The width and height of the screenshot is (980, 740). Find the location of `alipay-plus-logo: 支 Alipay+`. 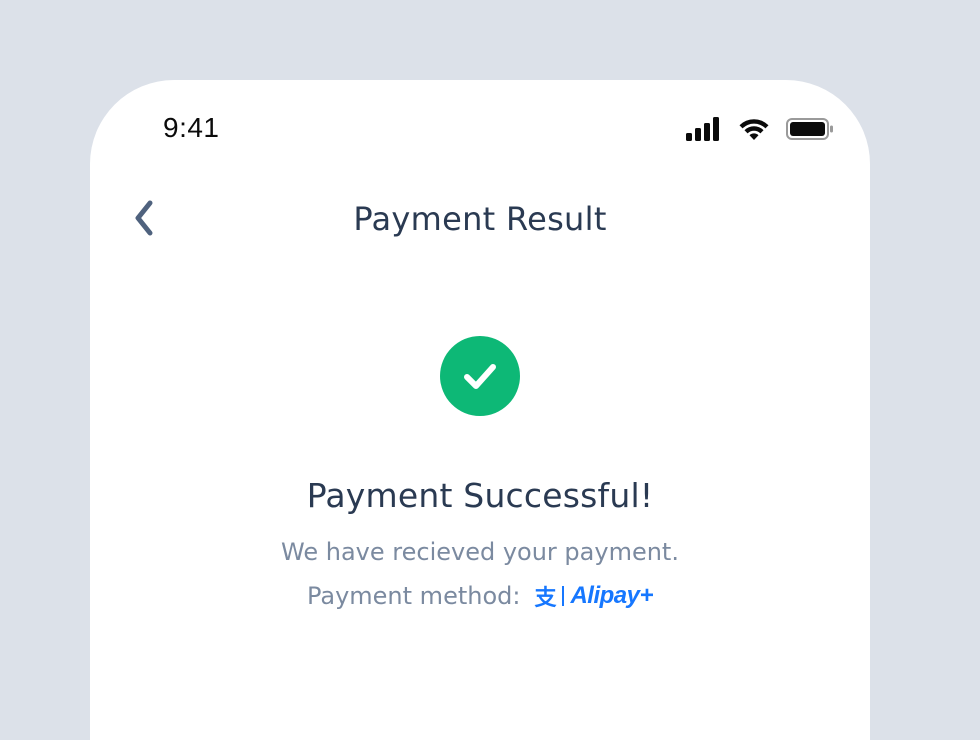

alipay-plus-logo: 支 Alipay+ is located at coordinates (593, 596).